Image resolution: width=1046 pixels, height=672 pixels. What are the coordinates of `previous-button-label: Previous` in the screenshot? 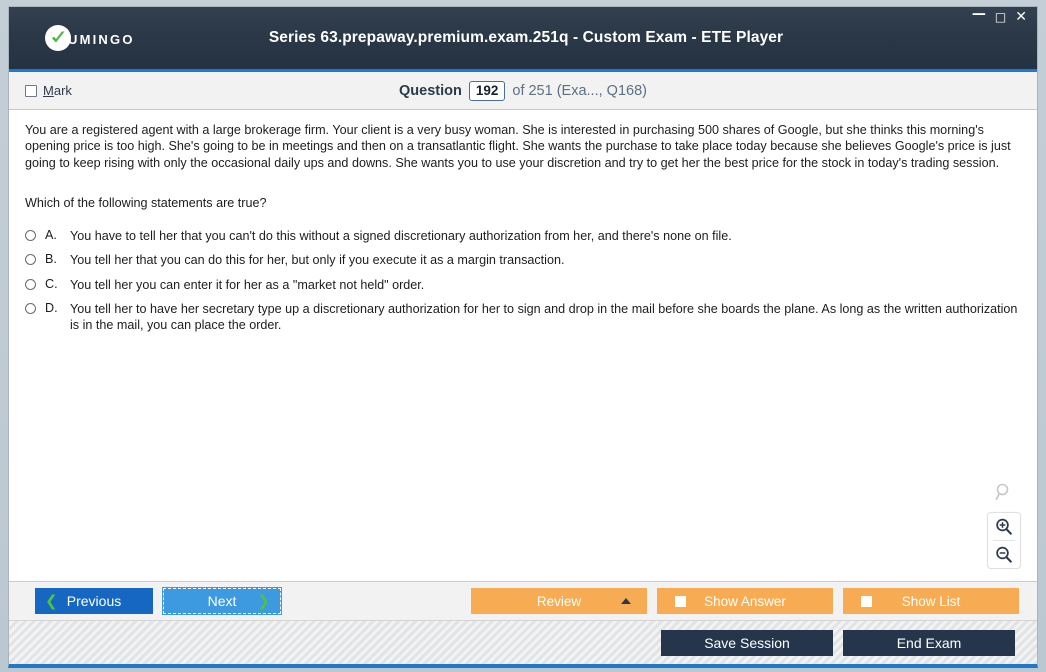 It's located at (94, 601).